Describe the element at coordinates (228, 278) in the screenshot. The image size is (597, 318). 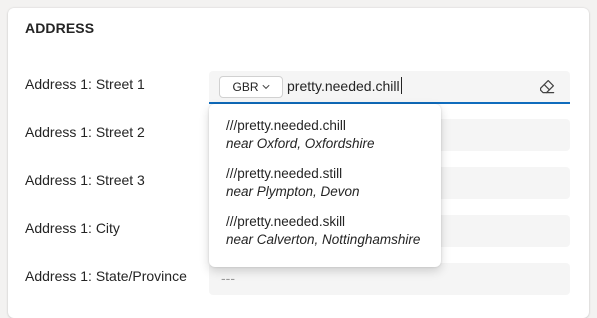
I see `state-placeholder: ---` at that location.